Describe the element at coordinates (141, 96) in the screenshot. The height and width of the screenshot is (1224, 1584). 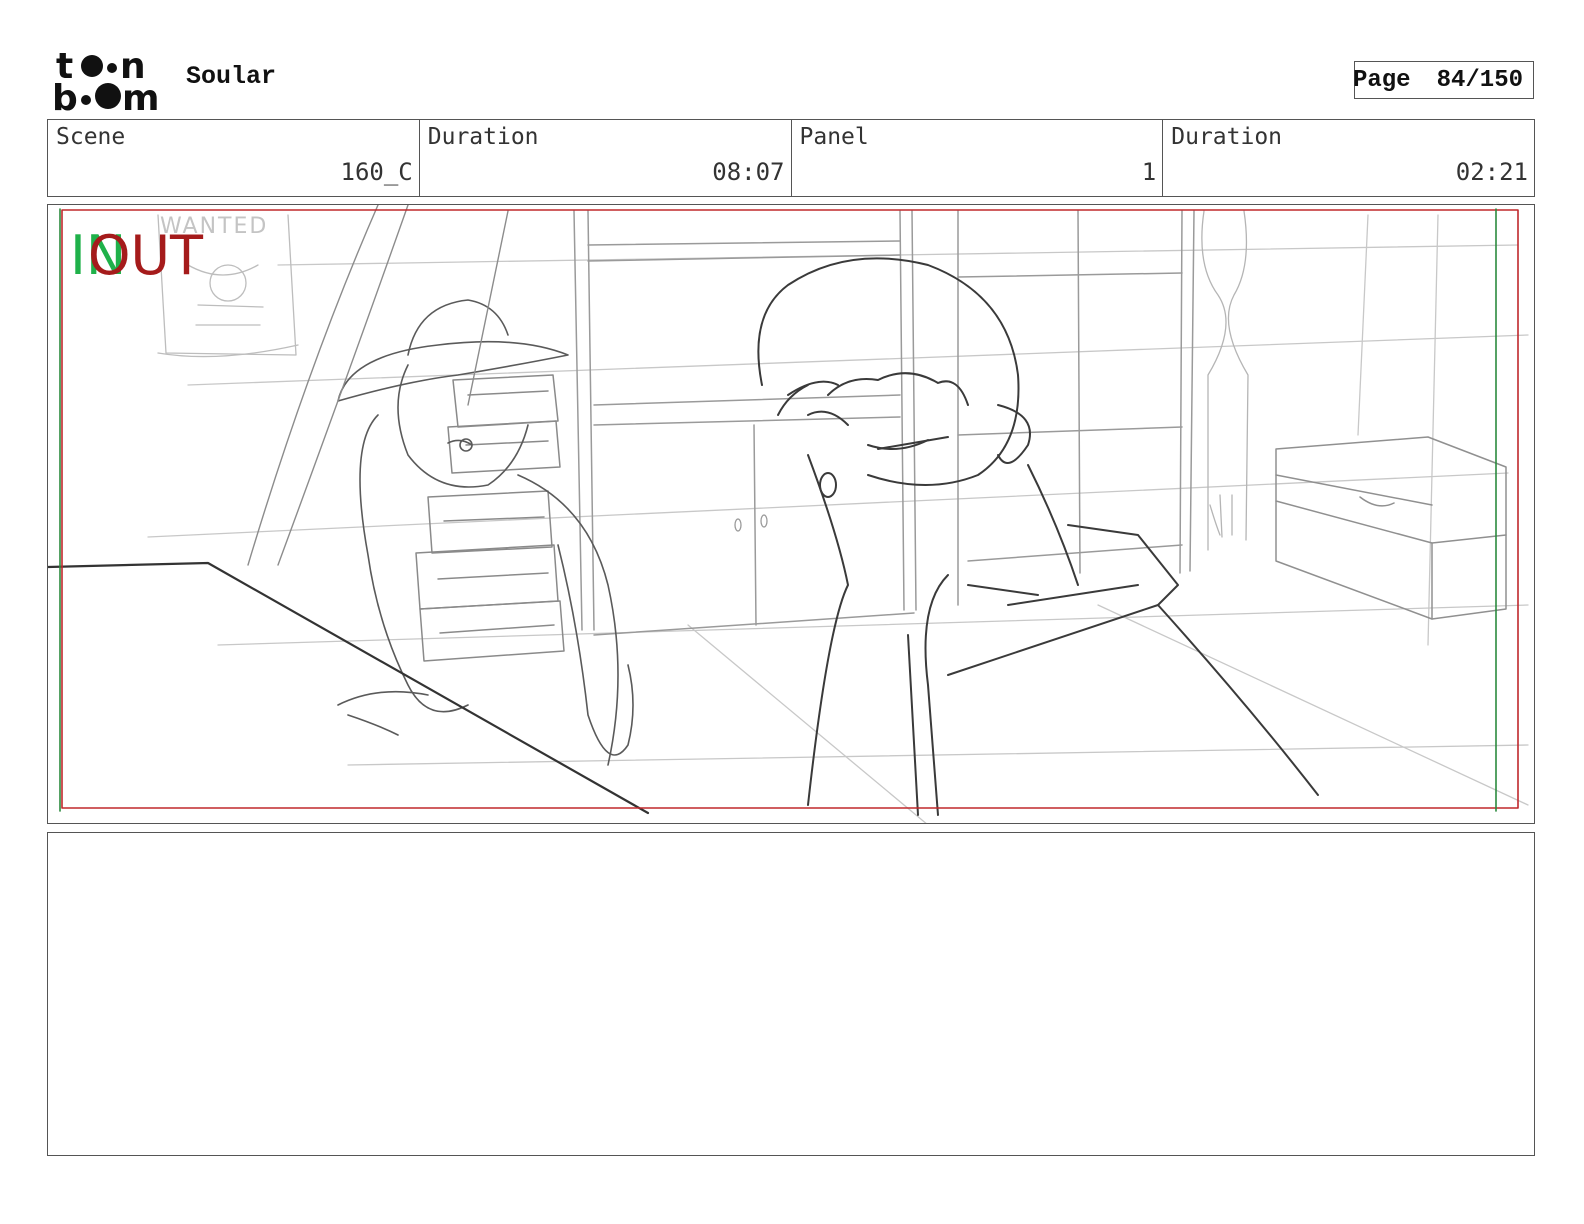
I see `svg-text: m` at that location.